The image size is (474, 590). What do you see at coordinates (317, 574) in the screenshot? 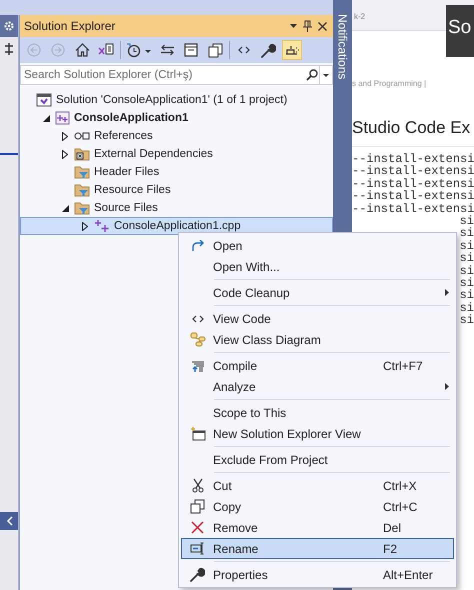
I see `menu-item: Properties Alt+Enter` at bounding box center [317, 574].